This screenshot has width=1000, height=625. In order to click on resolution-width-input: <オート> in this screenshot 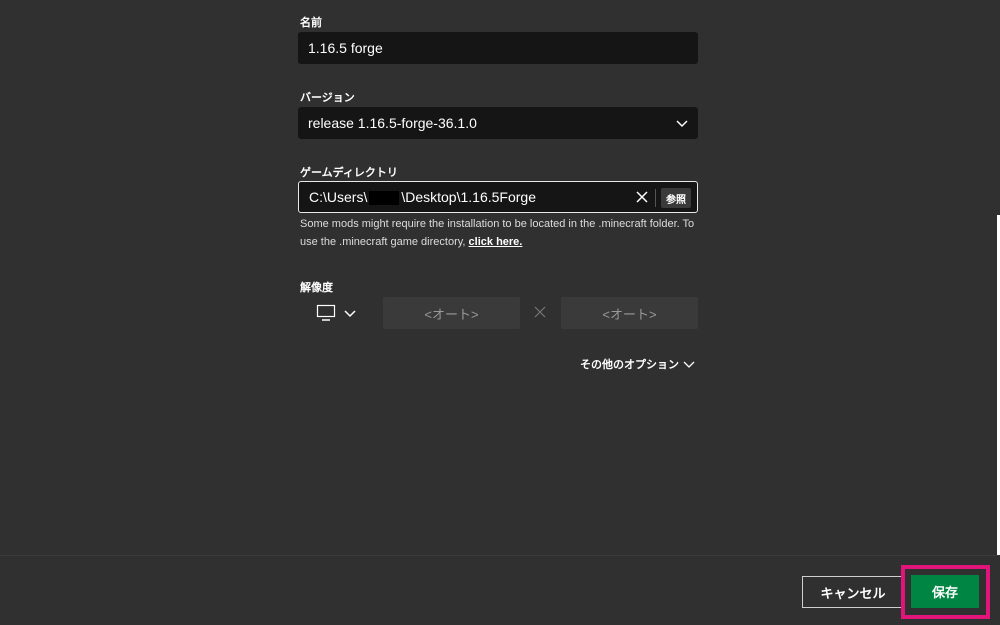, I will do `click(451, 313)`.